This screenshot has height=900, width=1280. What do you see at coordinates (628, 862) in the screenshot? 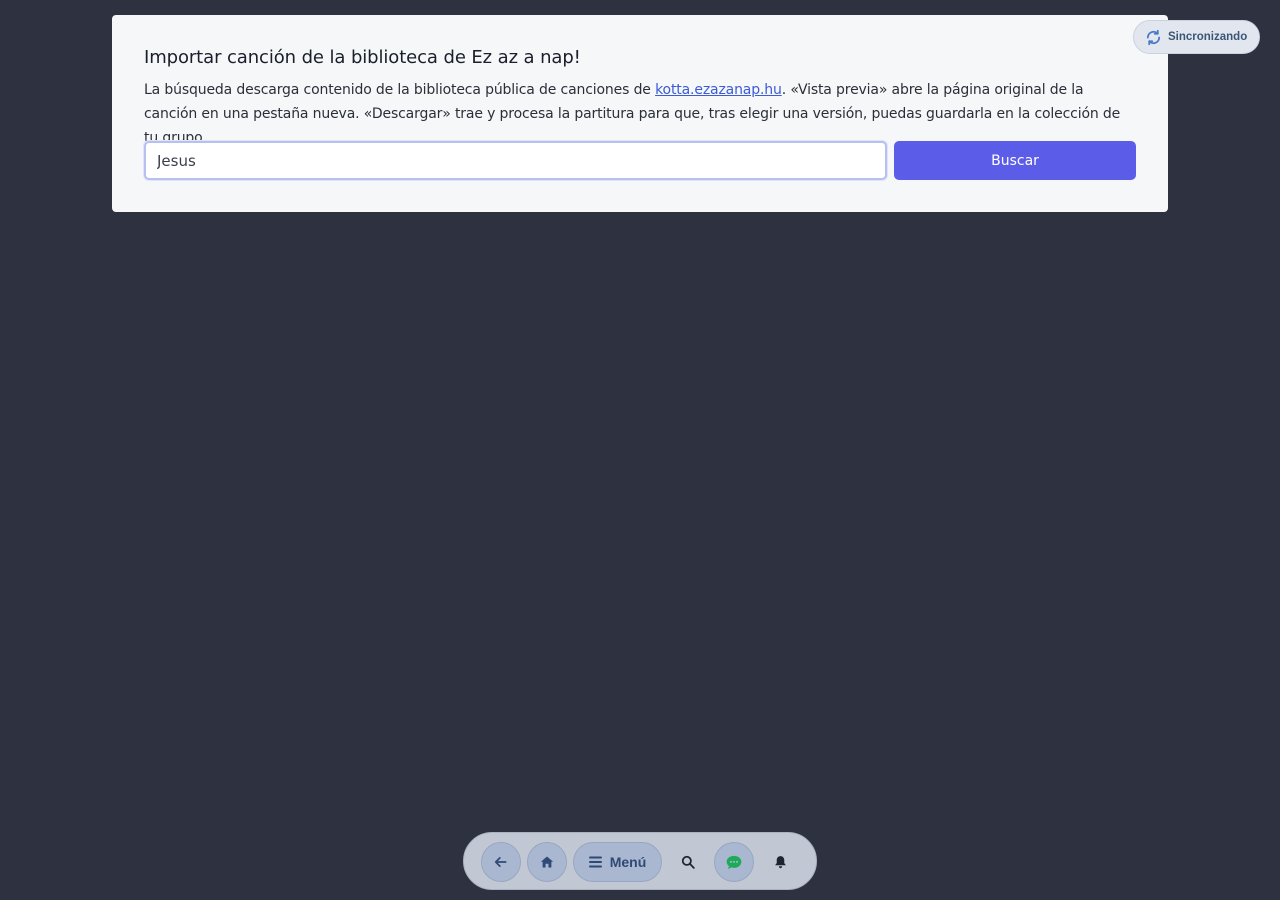
I see `menu-label: Menú` at bounding box center [628, 862].